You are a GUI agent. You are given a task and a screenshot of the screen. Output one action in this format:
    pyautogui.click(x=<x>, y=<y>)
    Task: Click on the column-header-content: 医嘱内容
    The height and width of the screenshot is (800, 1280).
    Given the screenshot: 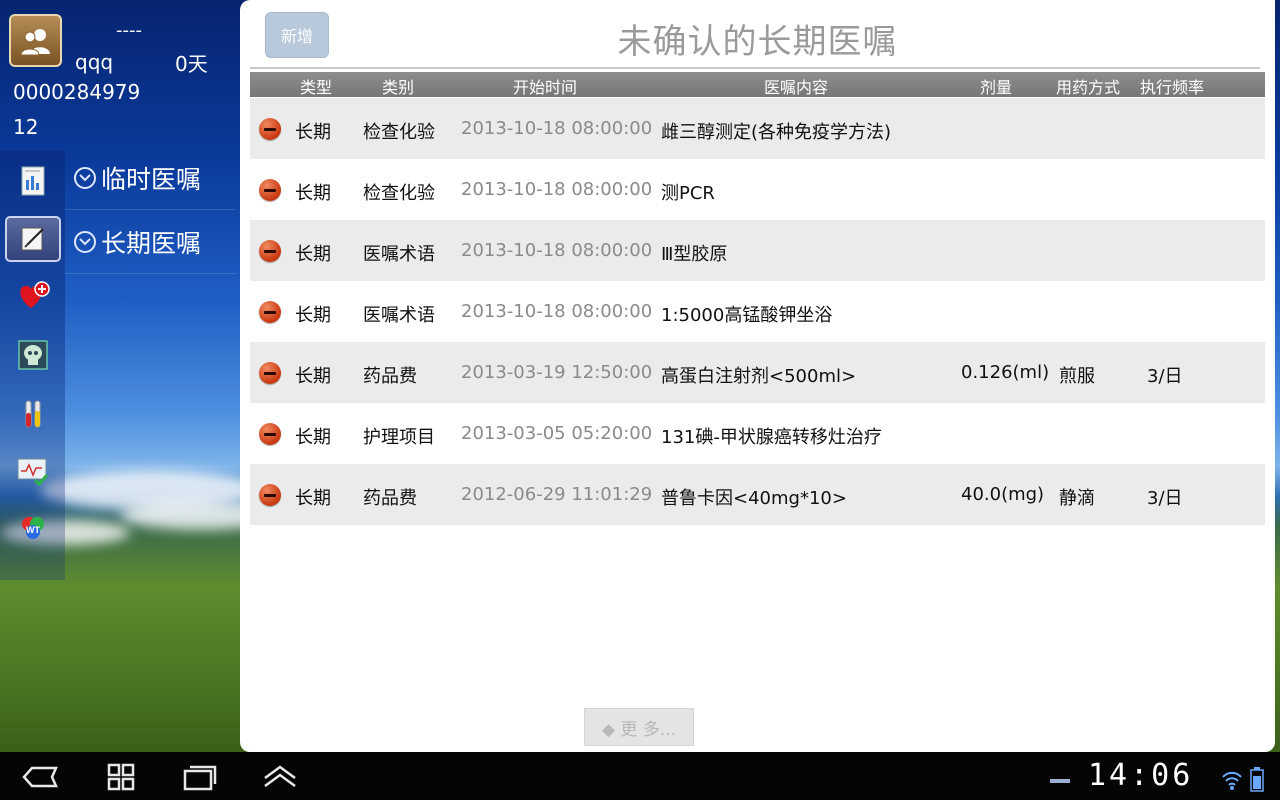 What is the action you would take?
    pyautogui.click(x=796, y=87)
    